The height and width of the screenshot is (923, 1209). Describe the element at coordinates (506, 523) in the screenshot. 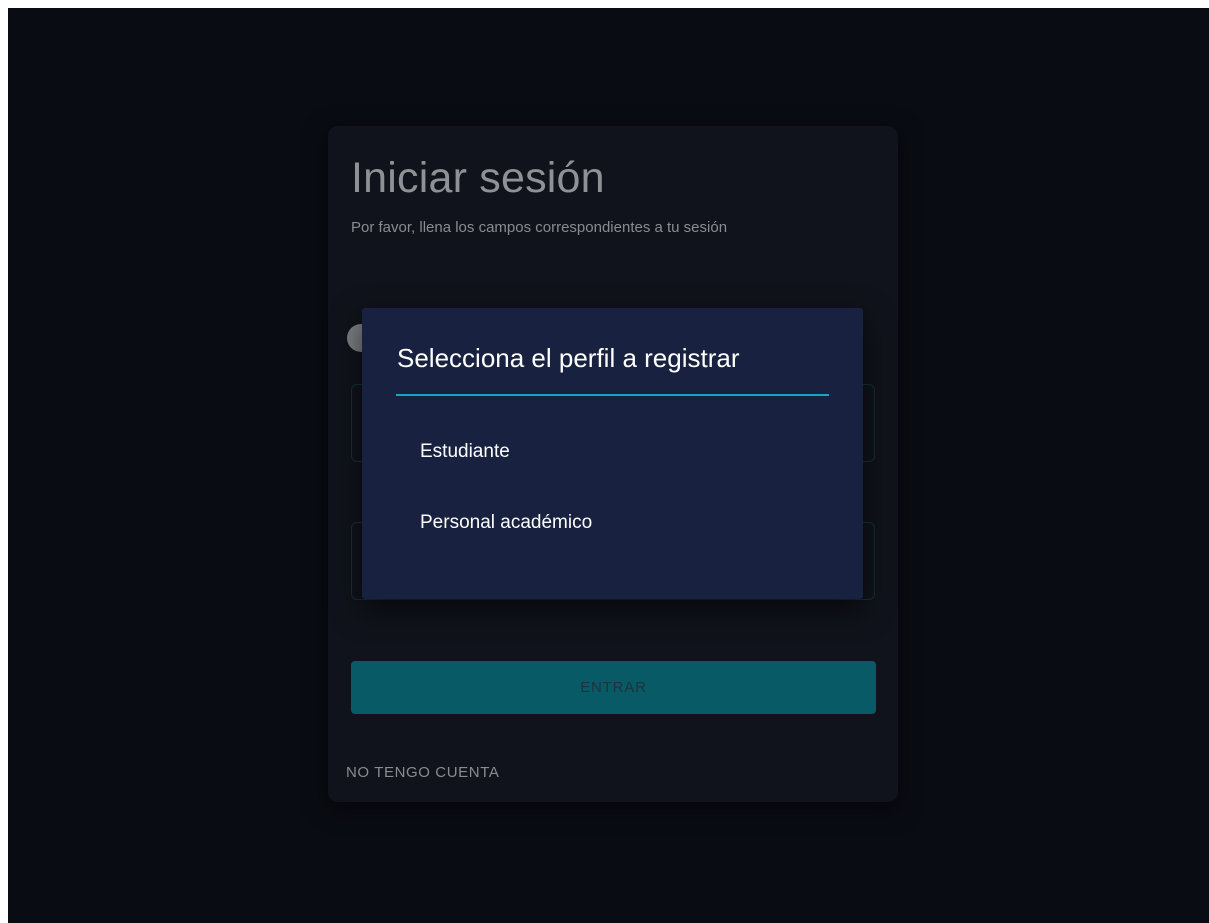

I see `option-personal-academico: Personal académico` at that location.